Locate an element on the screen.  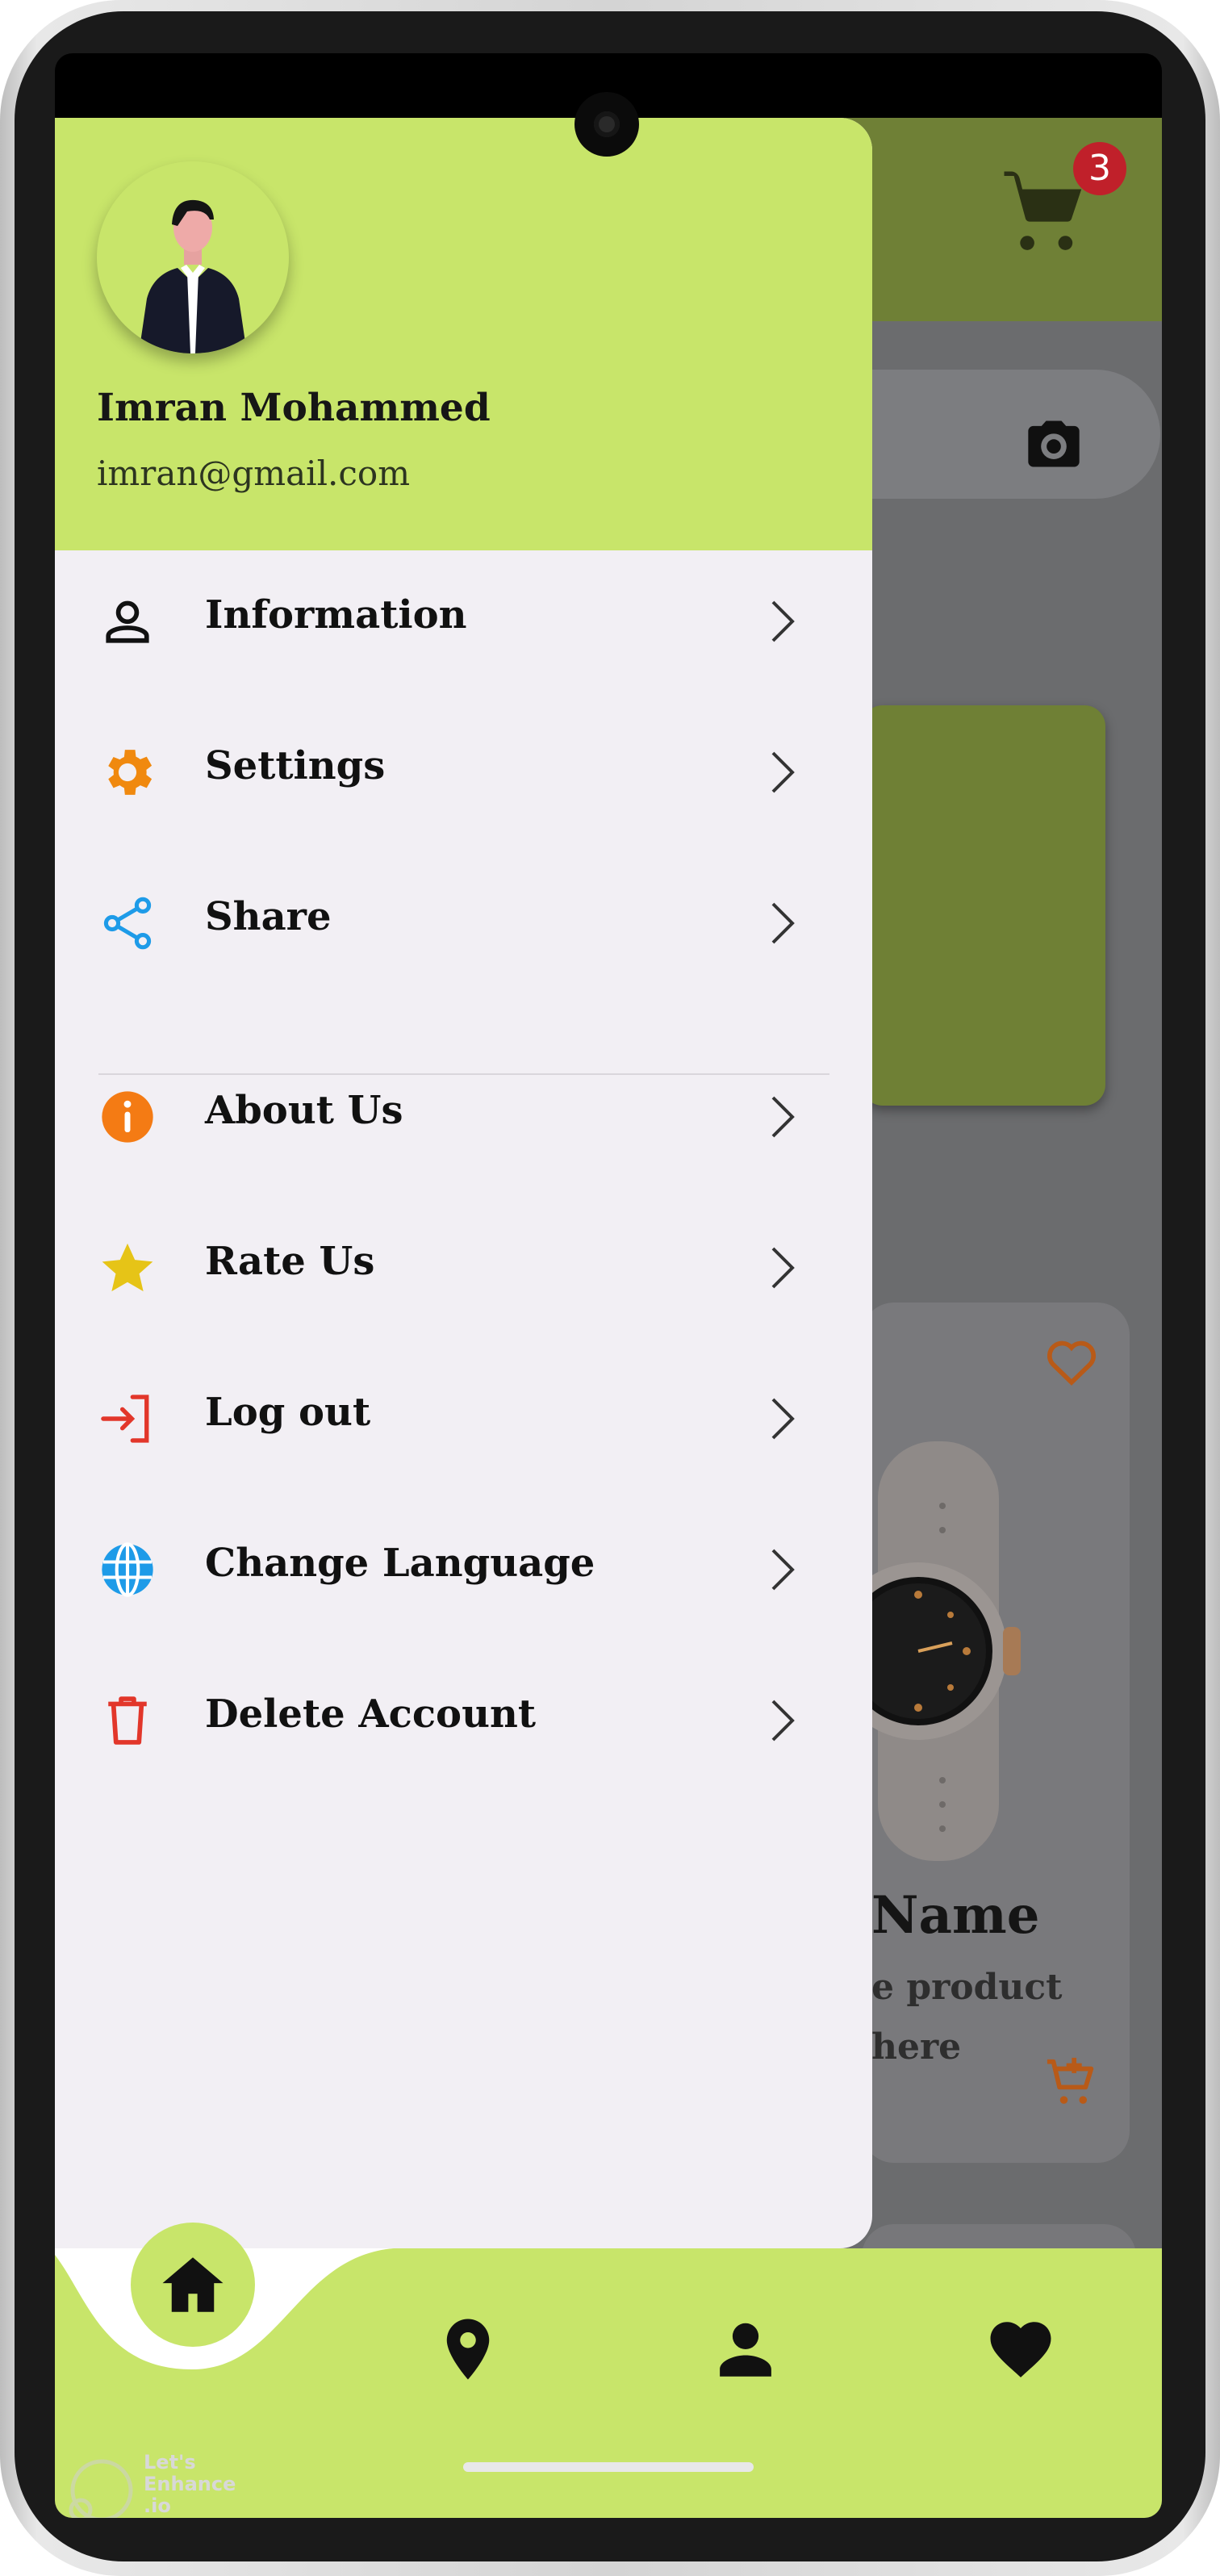
cart-add-icon is located at coordinates (1071, 2082).